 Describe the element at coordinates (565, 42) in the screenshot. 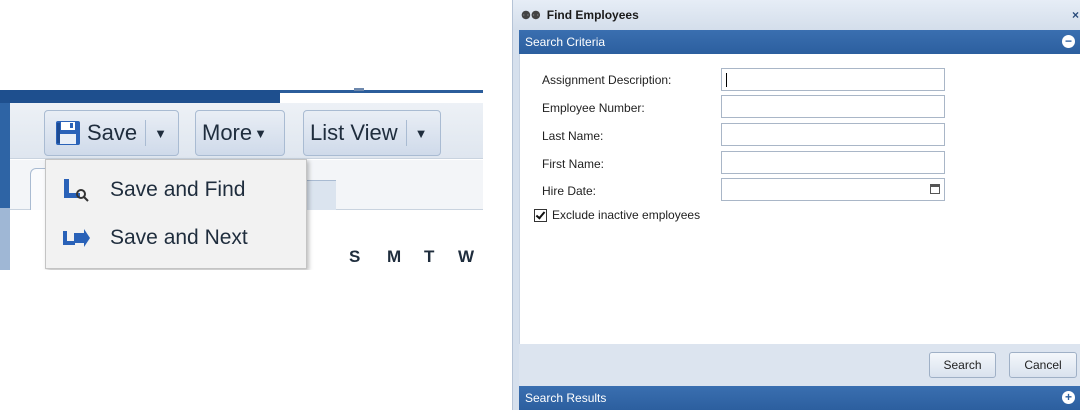

I see `section-title: Search Criteria` at that location.